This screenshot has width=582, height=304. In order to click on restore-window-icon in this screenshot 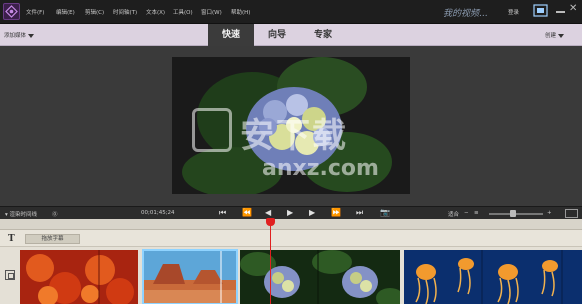, I will do `click(540, 10)`.